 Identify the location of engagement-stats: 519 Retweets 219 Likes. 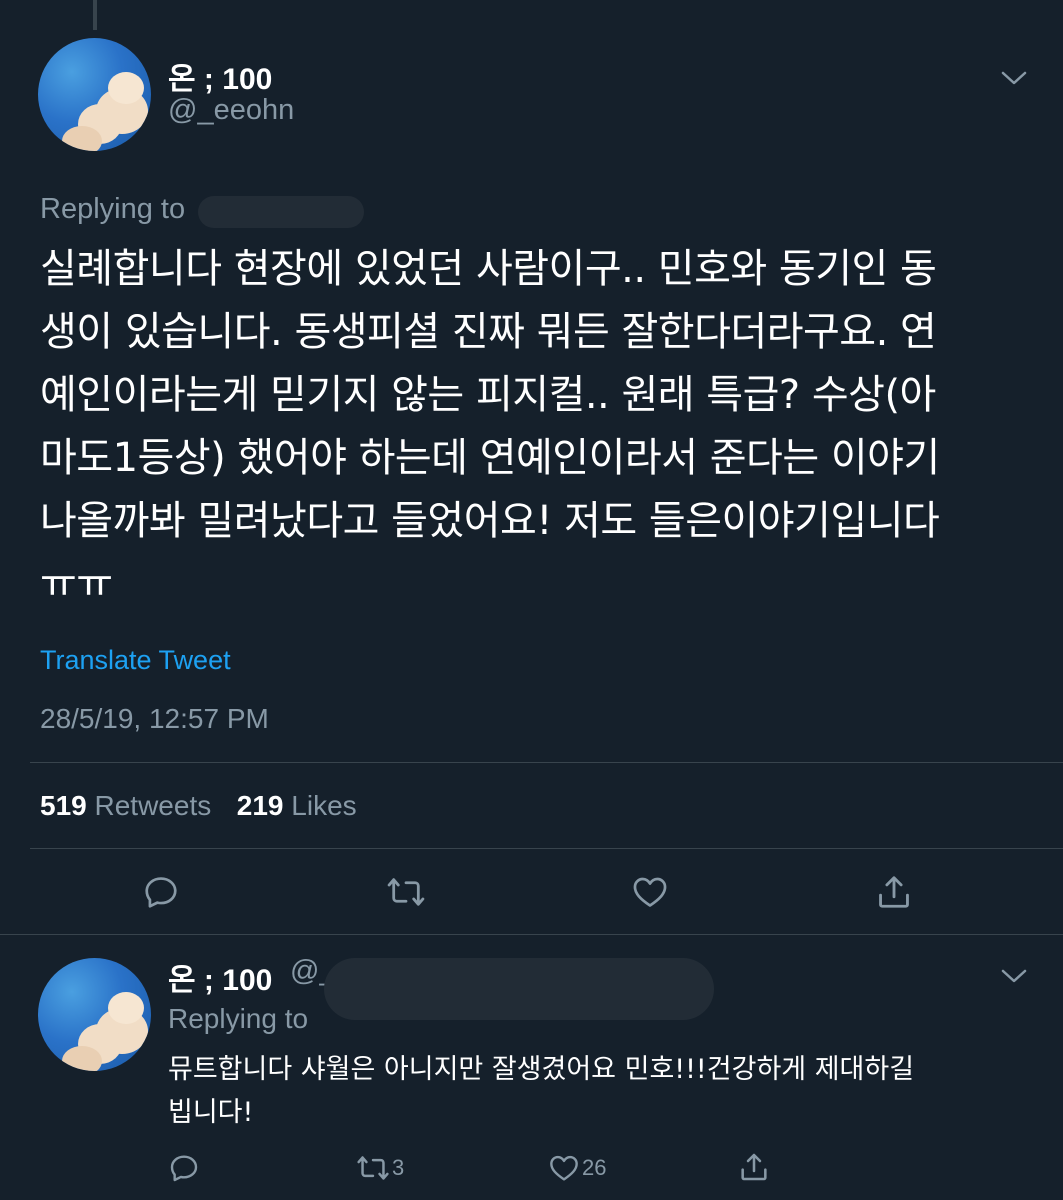
(198, 806).